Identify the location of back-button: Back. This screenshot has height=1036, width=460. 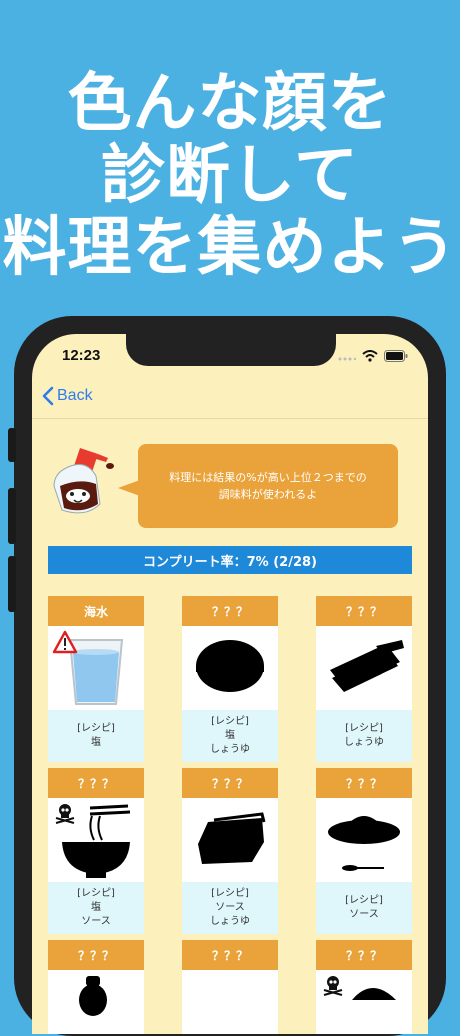
(67, 396).